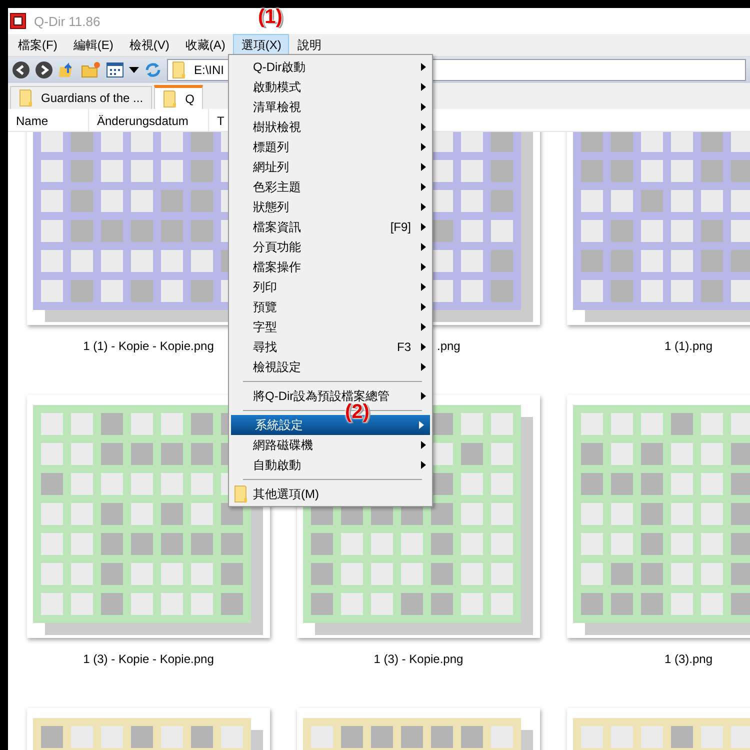  What do you see at coordinates (330, 287) in the screenshot?
I see `menu-item: 列印` at bounding box center [330, 287].